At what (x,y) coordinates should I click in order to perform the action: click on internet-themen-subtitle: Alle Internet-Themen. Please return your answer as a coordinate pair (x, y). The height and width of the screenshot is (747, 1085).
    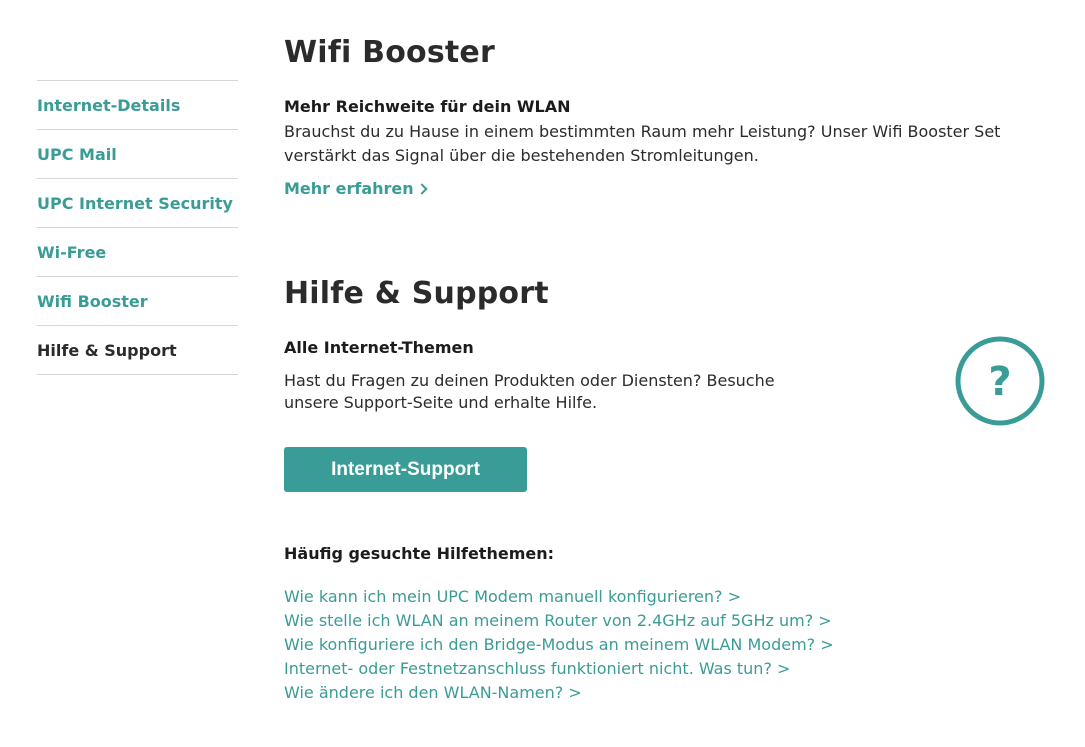
    Looking at the image, I should click on (379, 347).